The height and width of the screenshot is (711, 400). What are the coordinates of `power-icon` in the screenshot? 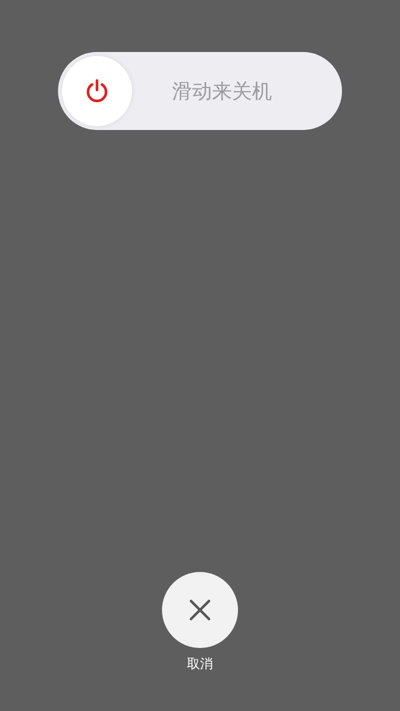 It's located at (97, 91).